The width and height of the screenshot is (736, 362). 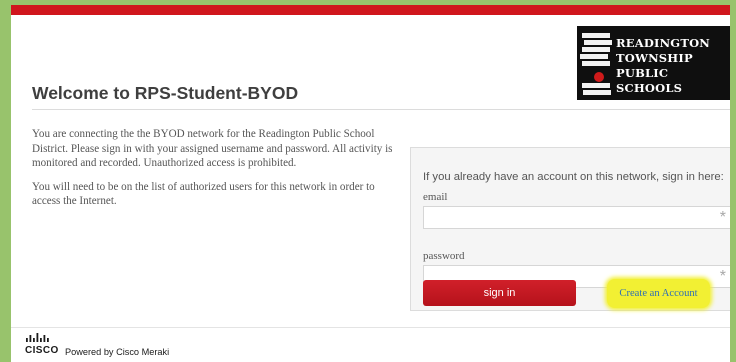 What do you see at coordinates (596, 64) in the screenshot?
I see `book-stack-icon` at bounding box center [596, 64].